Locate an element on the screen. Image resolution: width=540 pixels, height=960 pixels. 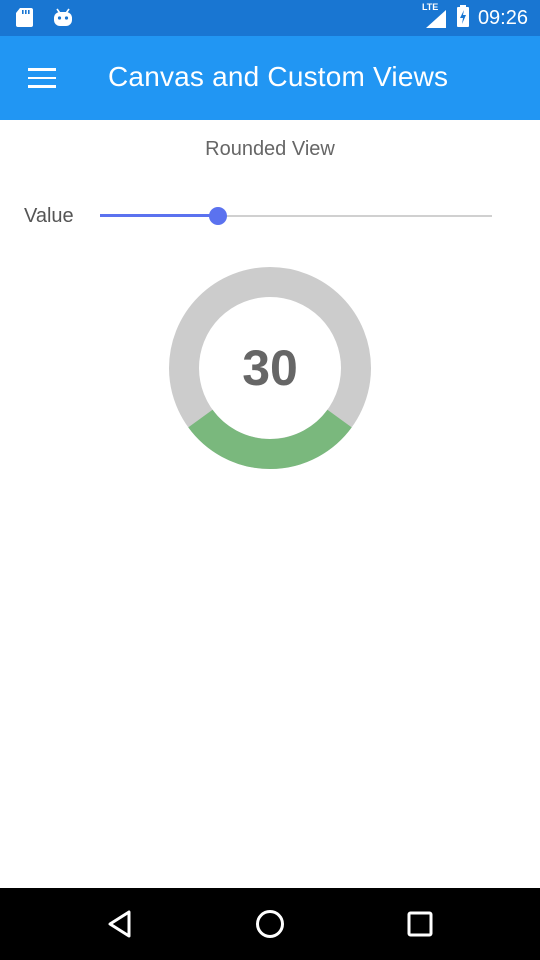
back-button is located at coordinates (120, 924).